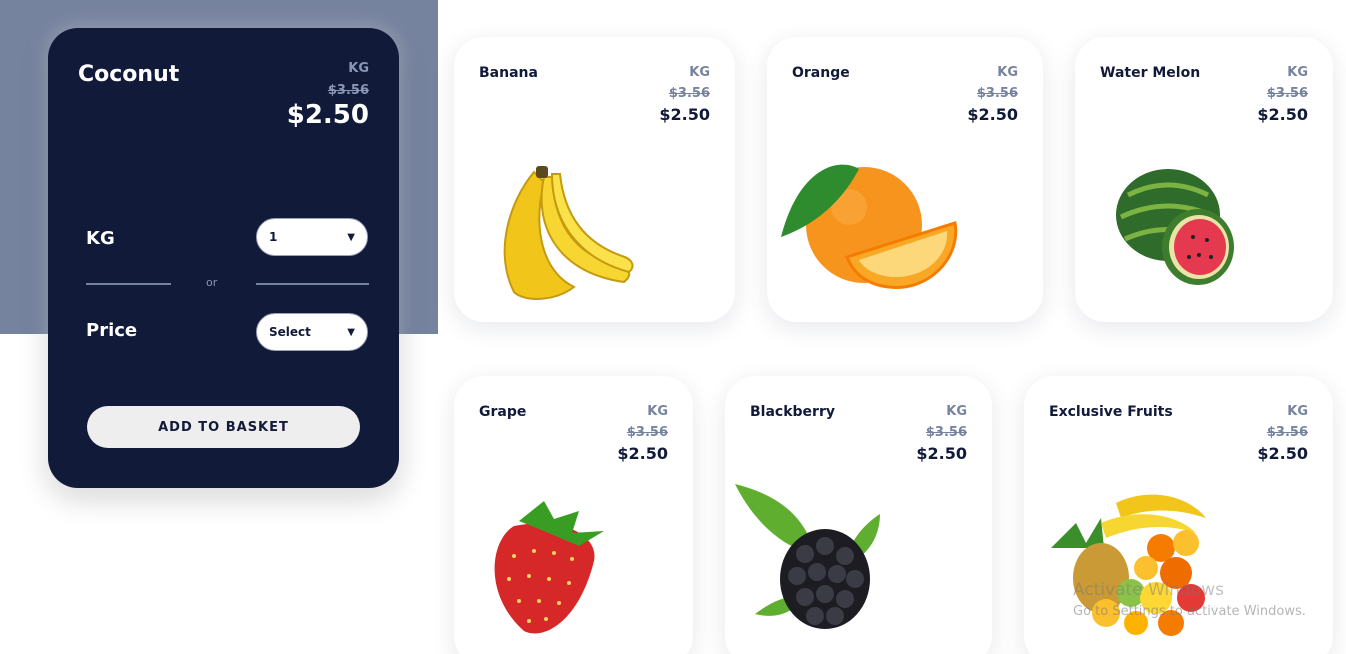 This screenshot has height=654, width=1346. Describe the element at coordinates (869, 226) in the screenshot. I see `orange-image` at that location.